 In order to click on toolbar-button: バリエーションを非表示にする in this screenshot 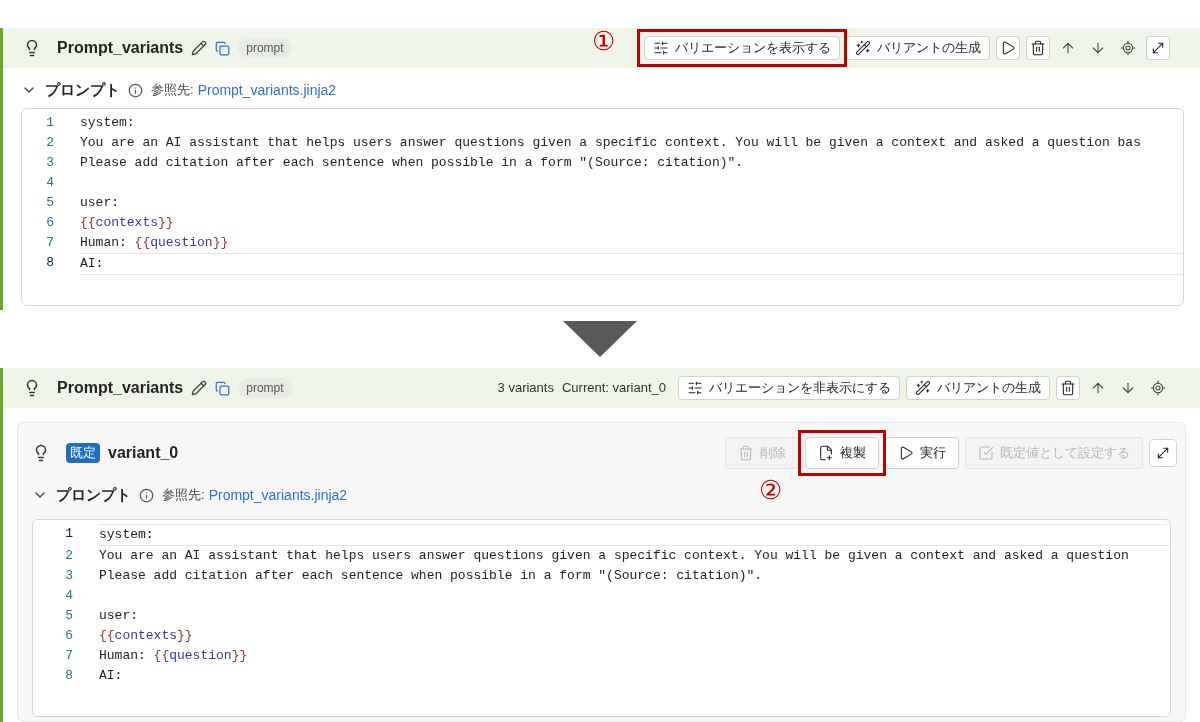, I will do `click(789, 388)`.